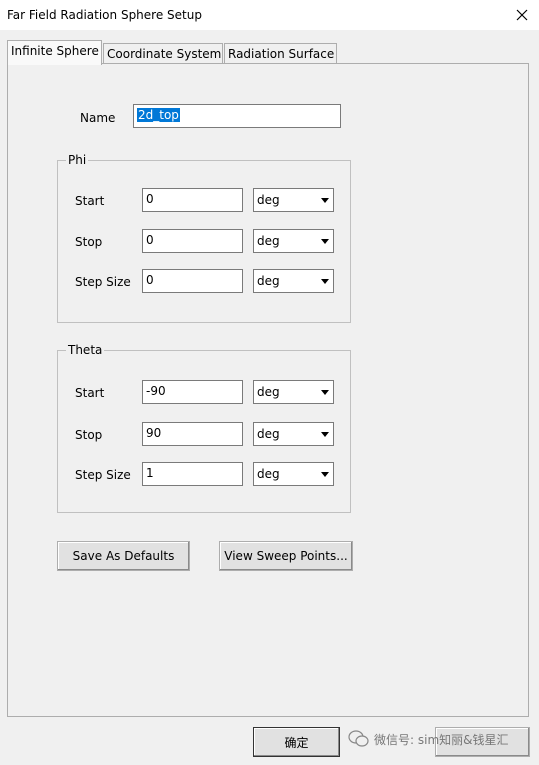 This screenshot has width=539, height=765. I want to click on phi-start-input: 0, so click(192, 200).